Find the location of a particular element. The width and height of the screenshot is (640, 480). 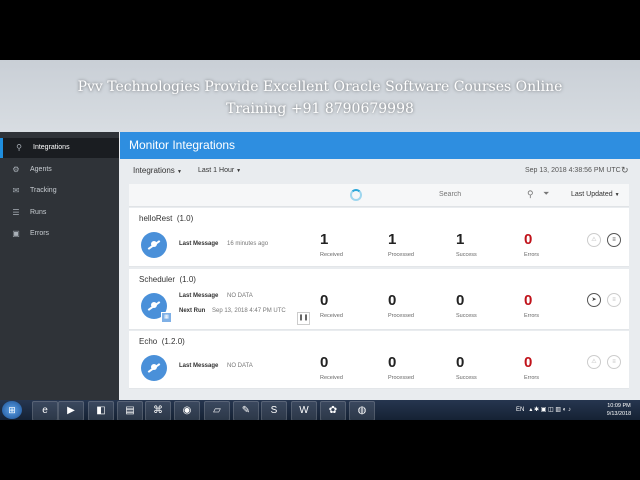

network-icon: ⌘ is located at coordinates (158, 410).